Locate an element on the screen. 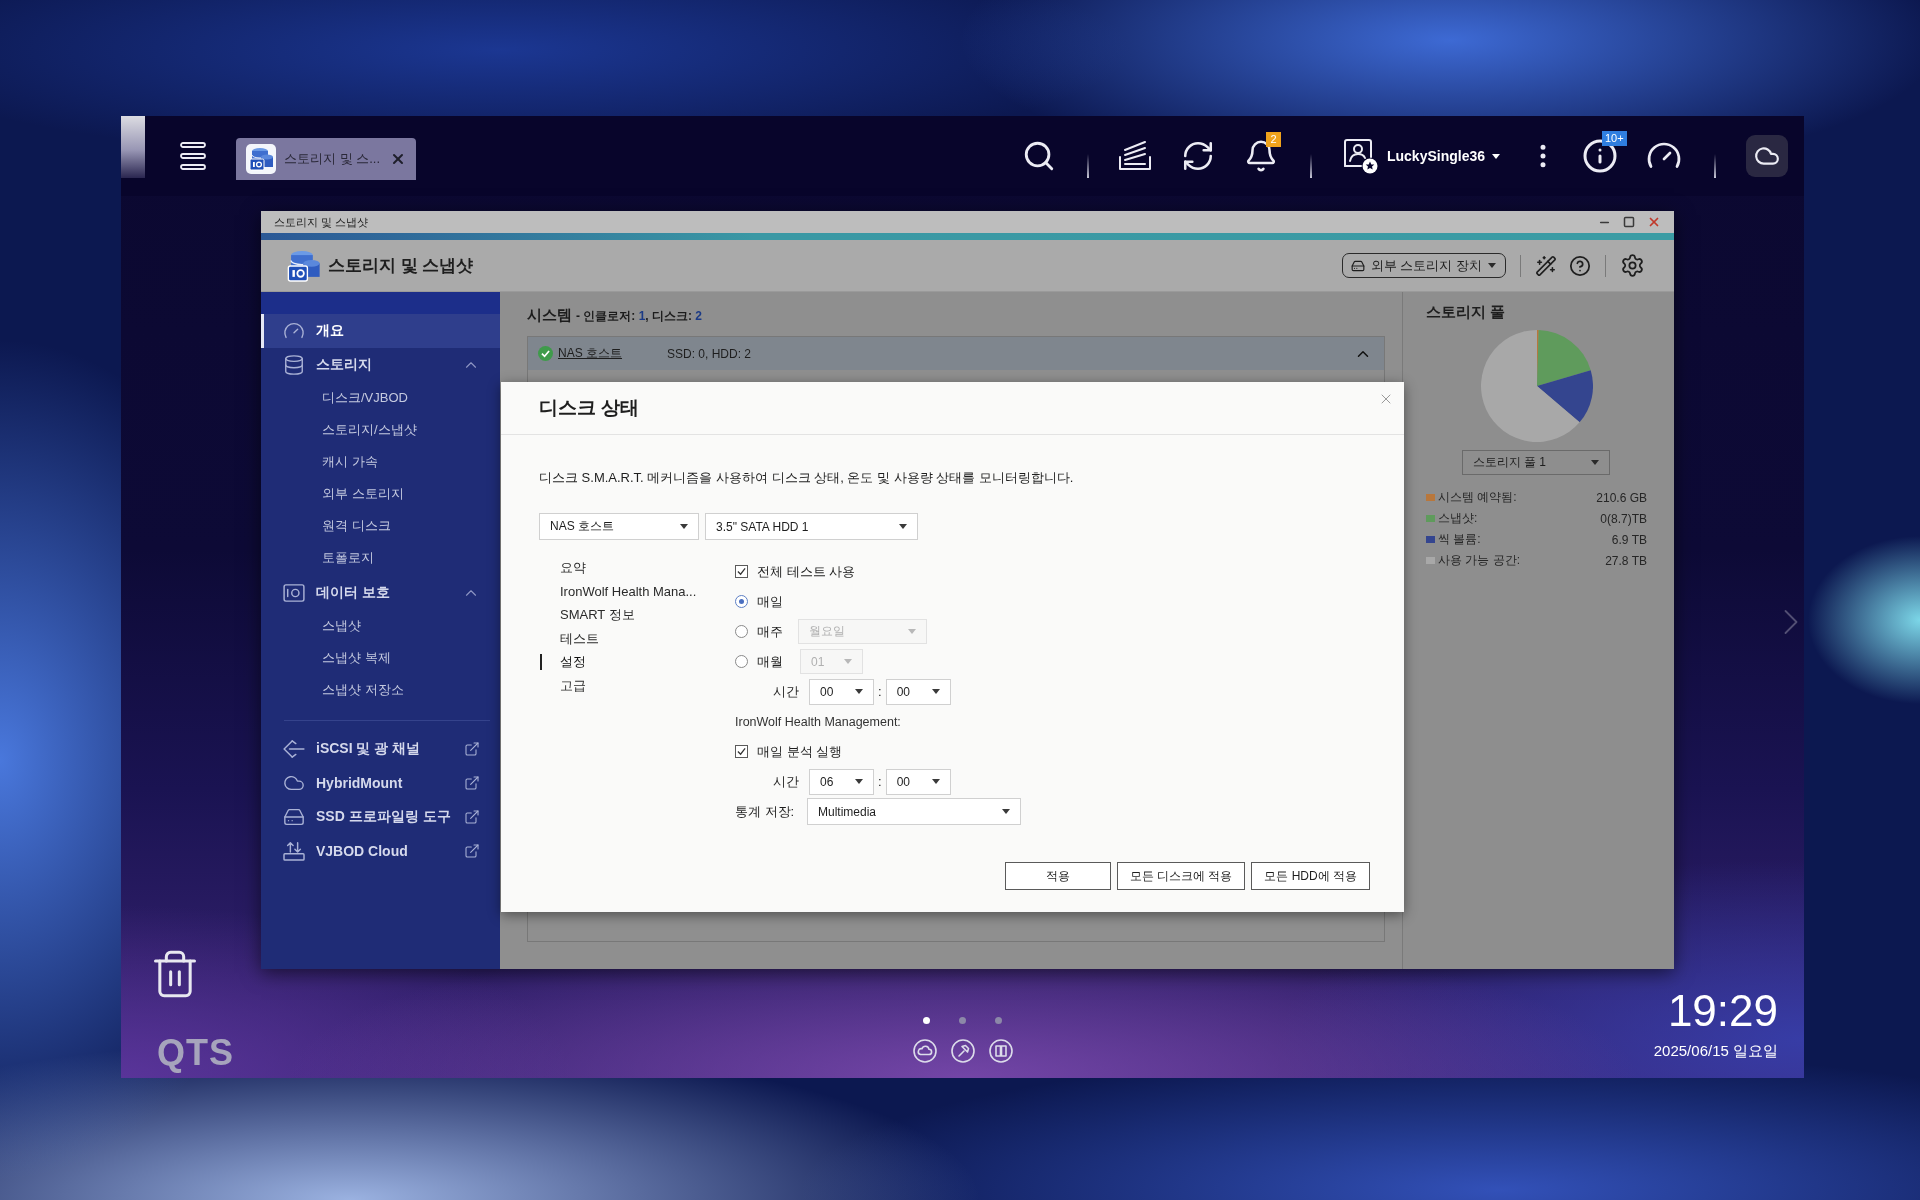 This screenshot has height=1200, width=1920. legend-value: 0(8.7)TB is located at coordinates (1623, 518).